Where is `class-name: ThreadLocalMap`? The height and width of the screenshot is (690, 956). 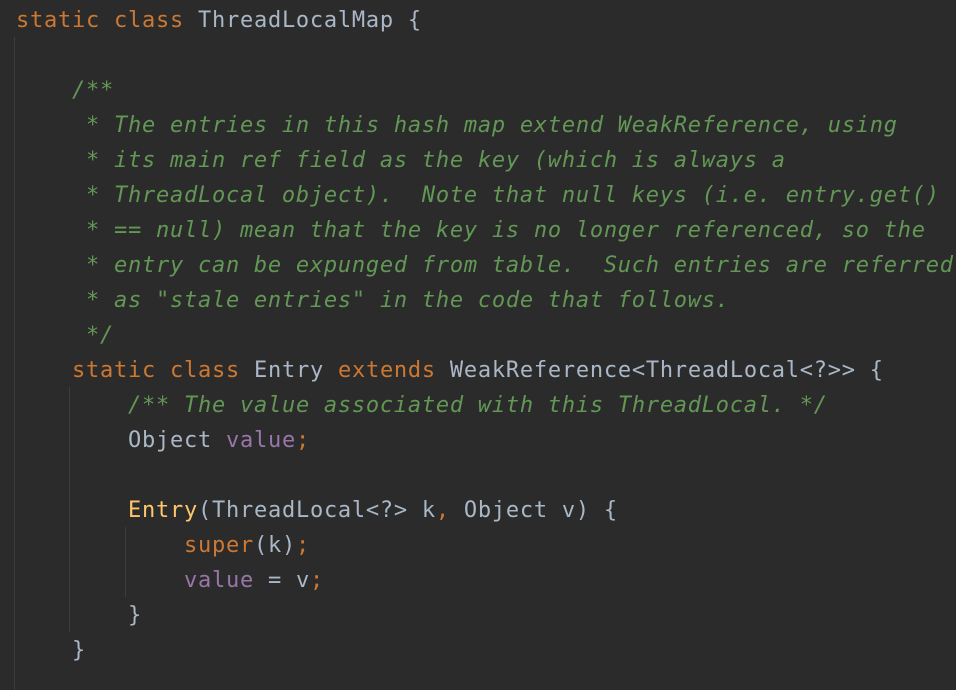
class-name: ThreadLocalMap is located at coordinates (295, 20).